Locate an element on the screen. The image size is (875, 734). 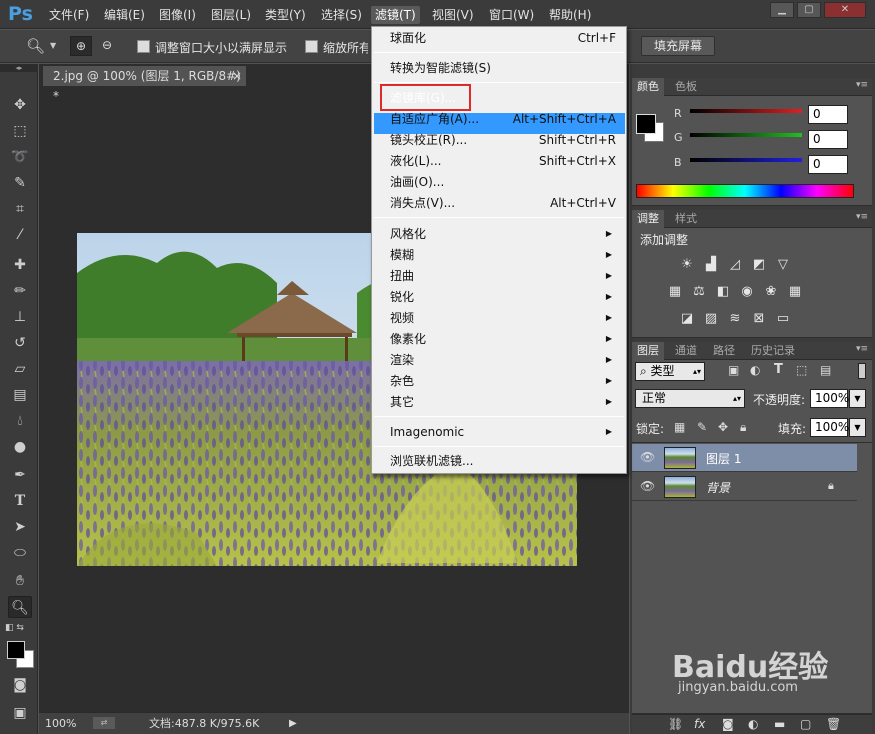
color-balance-icon: ⚖ is located at coordinates (699, 292).